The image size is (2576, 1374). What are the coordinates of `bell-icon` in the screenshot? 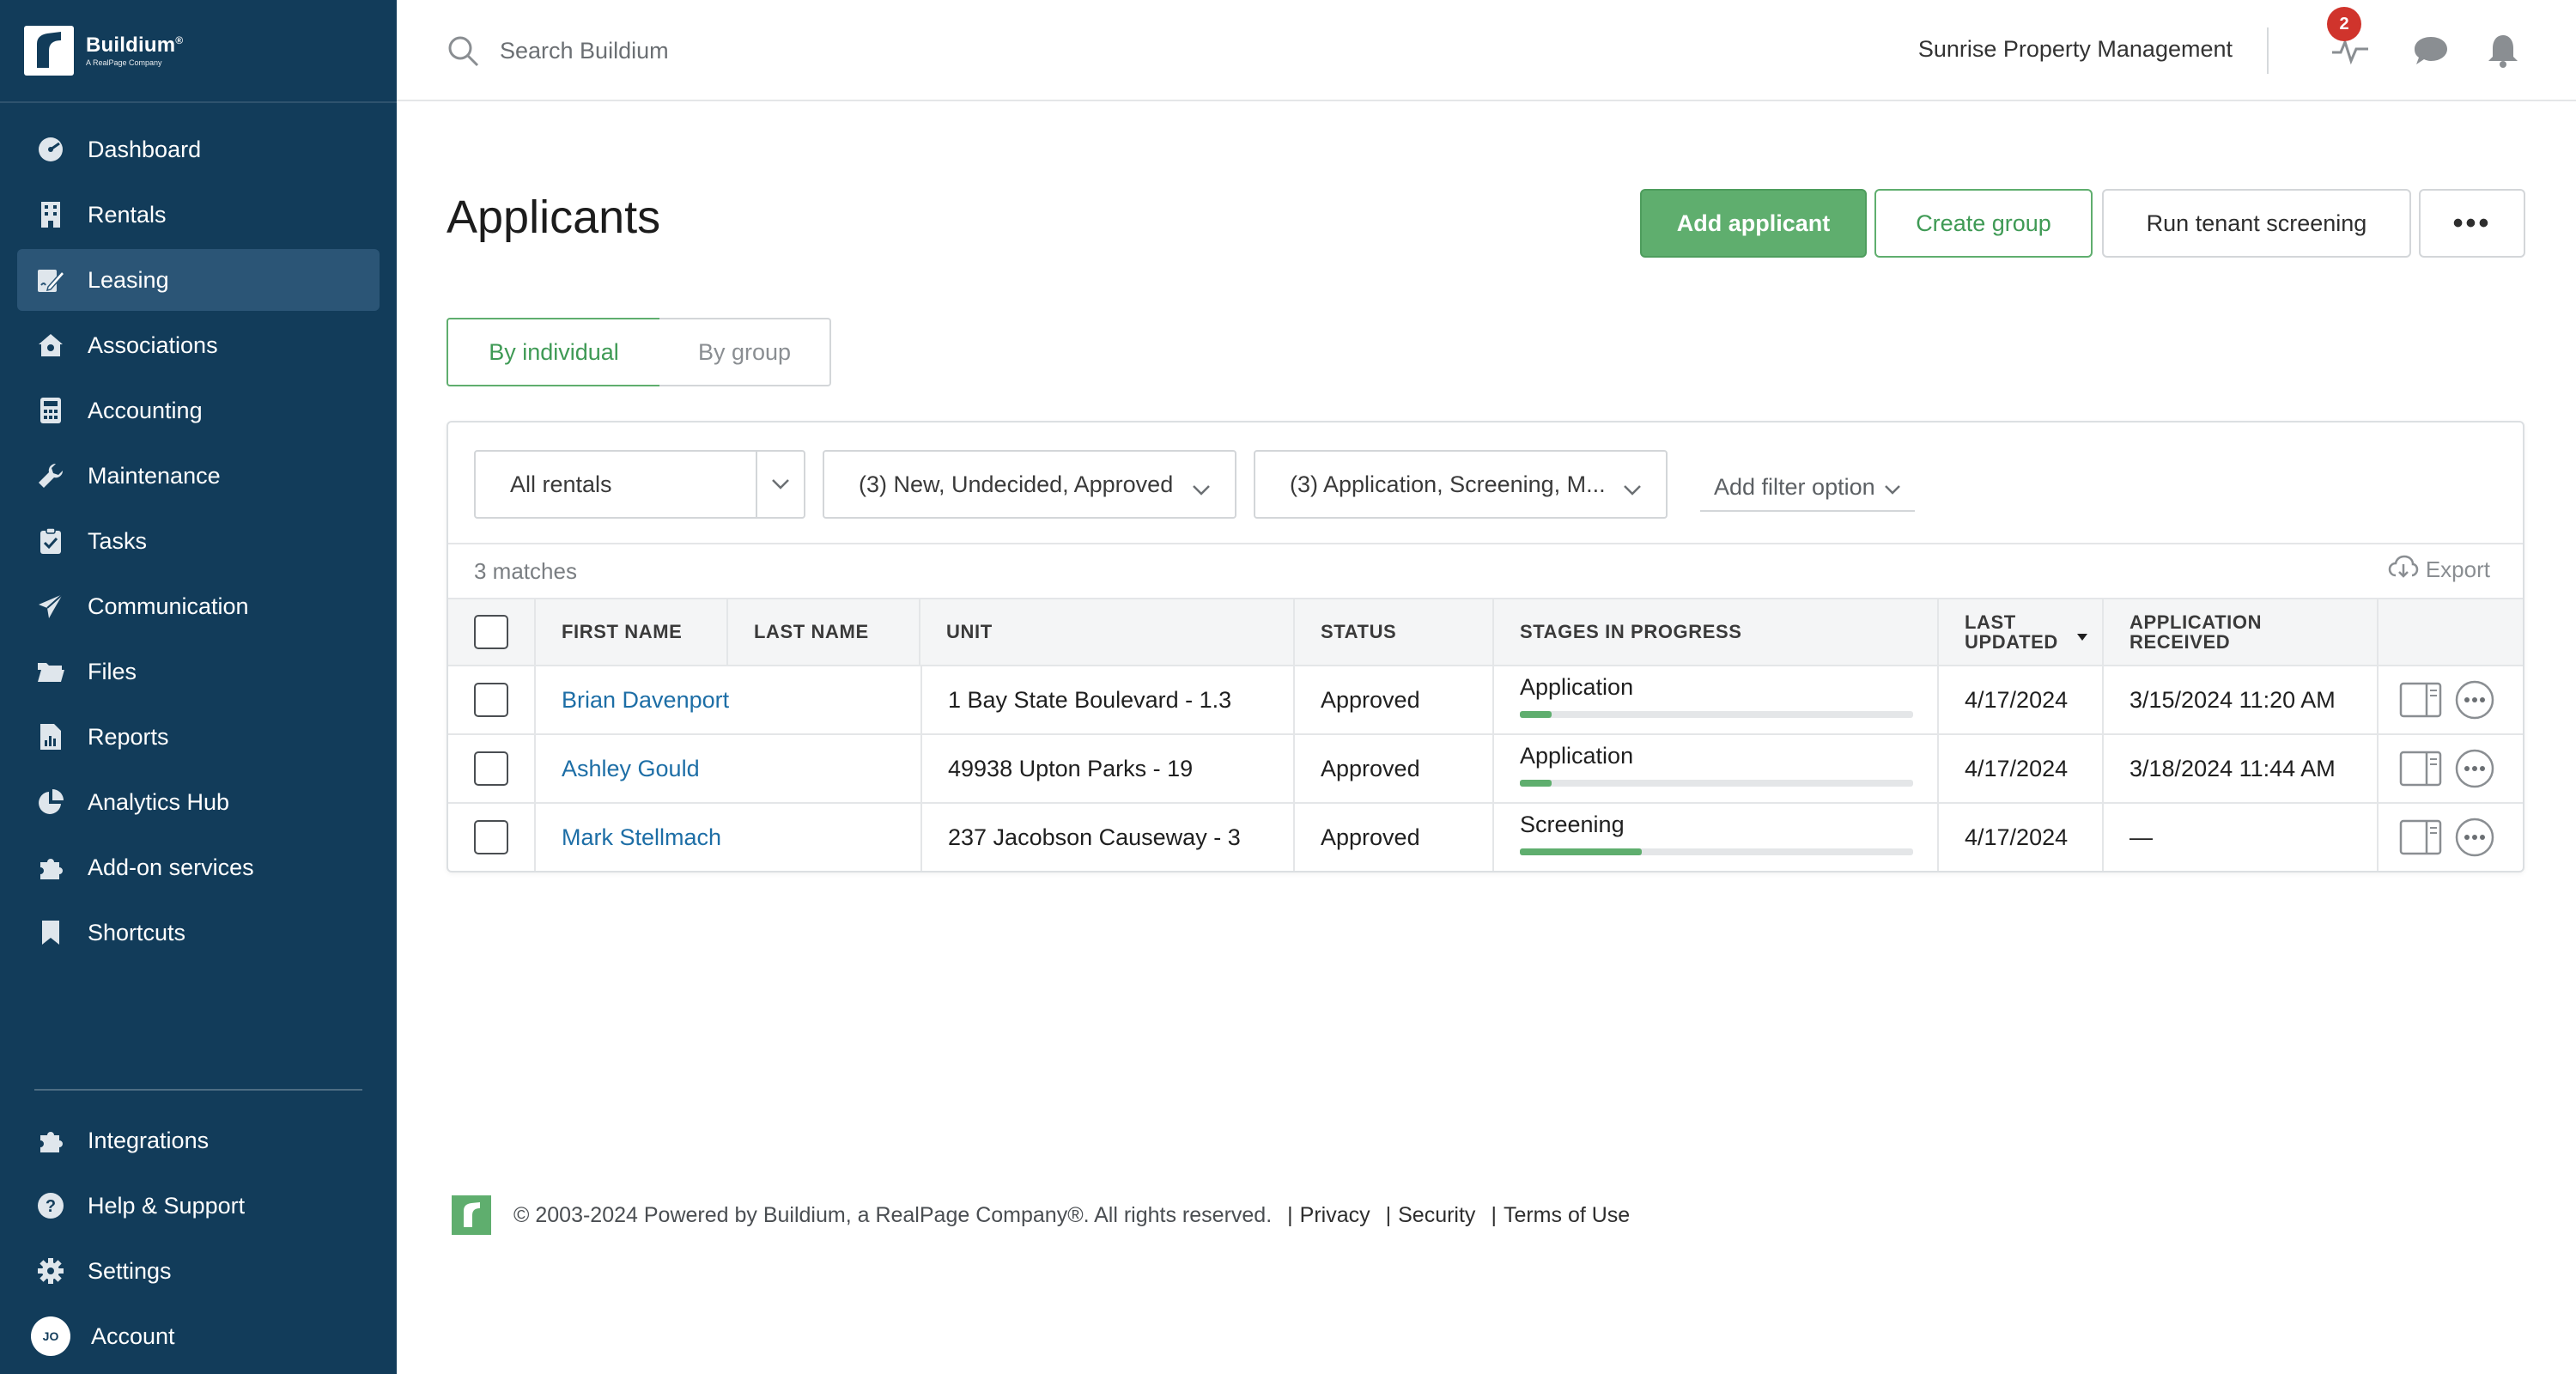 It's located at (2503, 50).